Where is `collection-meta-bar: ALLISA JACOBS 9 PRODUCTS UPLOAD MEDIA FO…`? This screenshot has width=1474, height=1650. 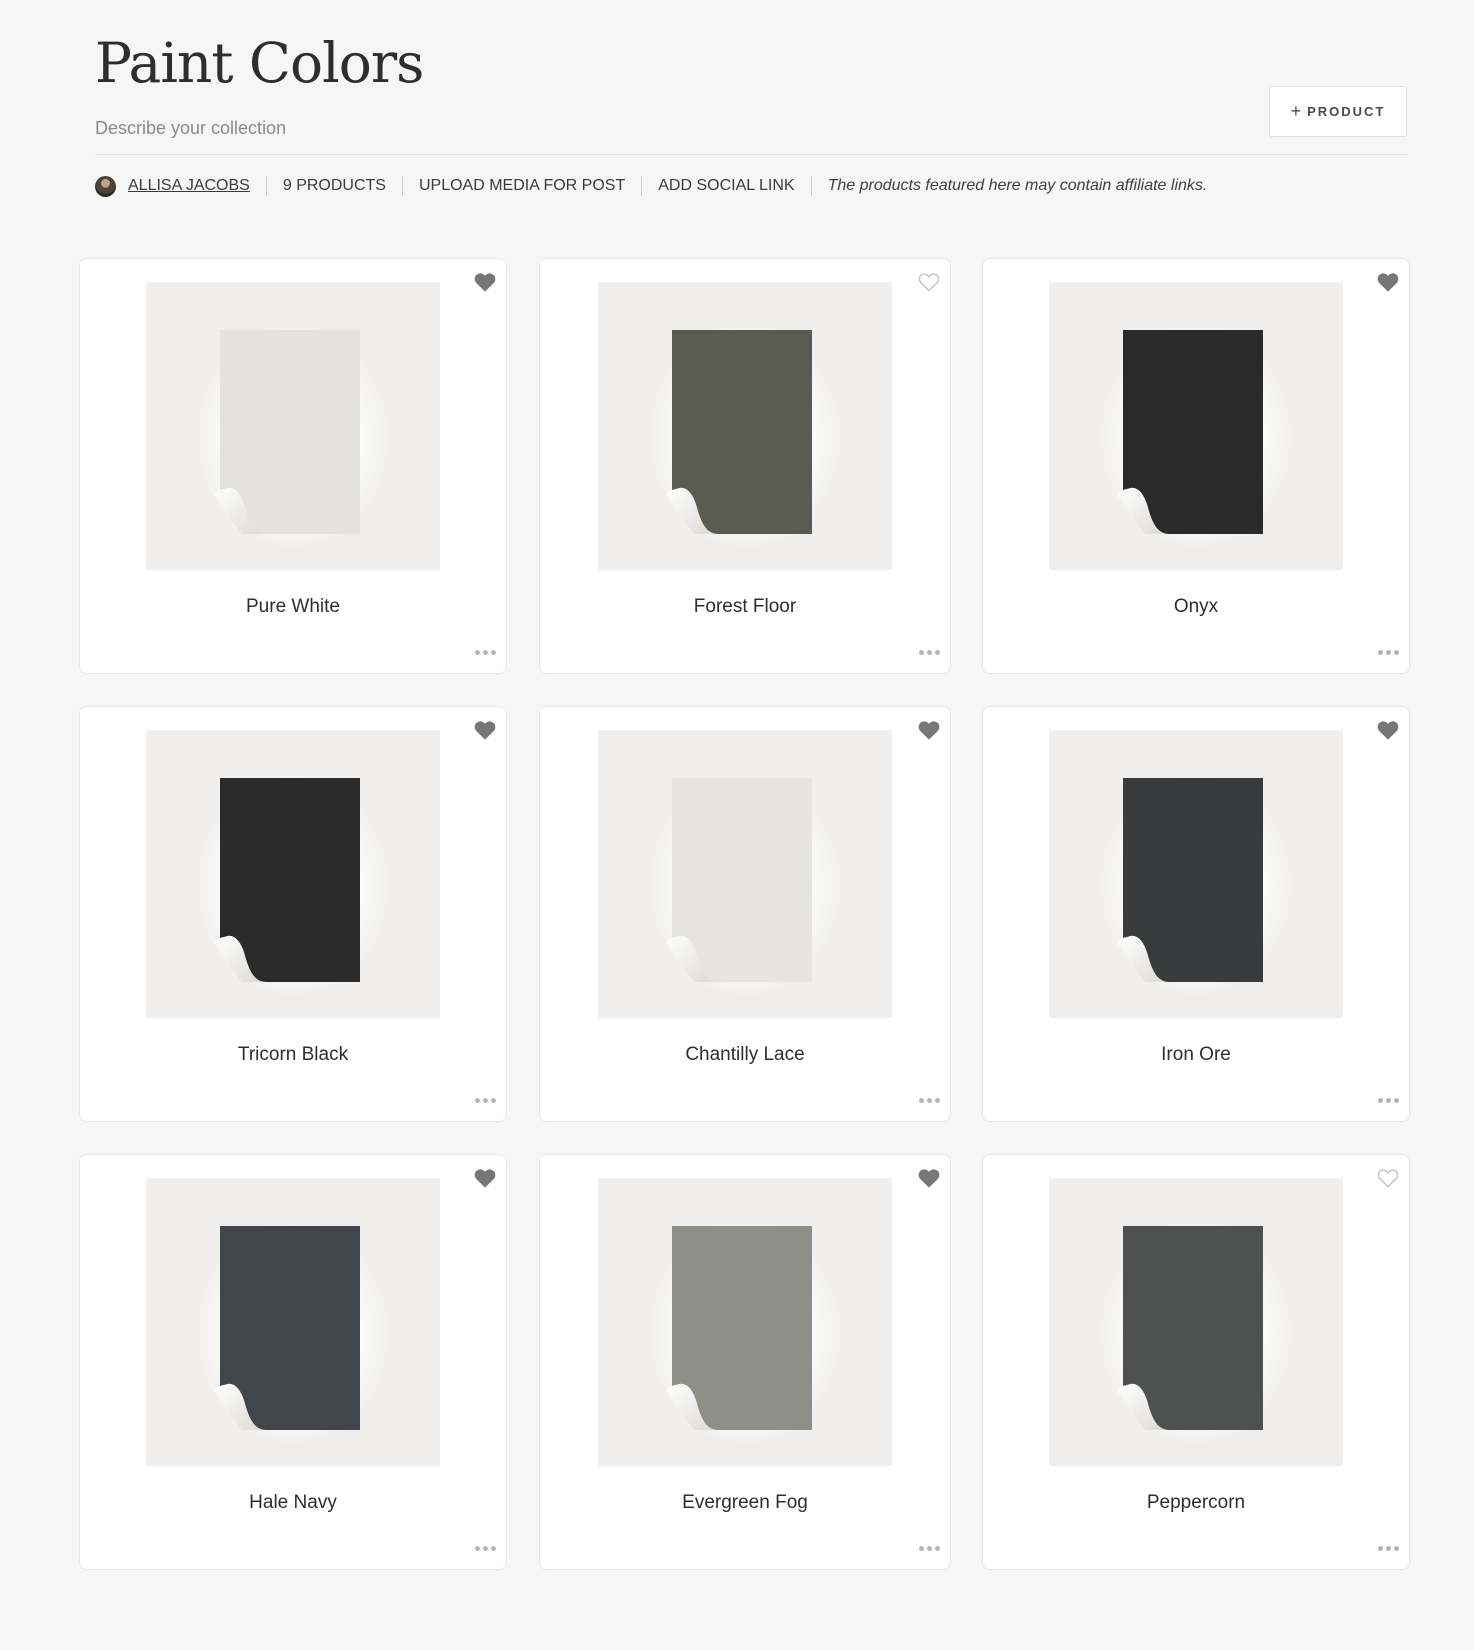 collection-meta-bar: ALLISA JACOBS 9 PRODUCTS UPLOAD MEDIA FO… is located at coordinates (651, 186).